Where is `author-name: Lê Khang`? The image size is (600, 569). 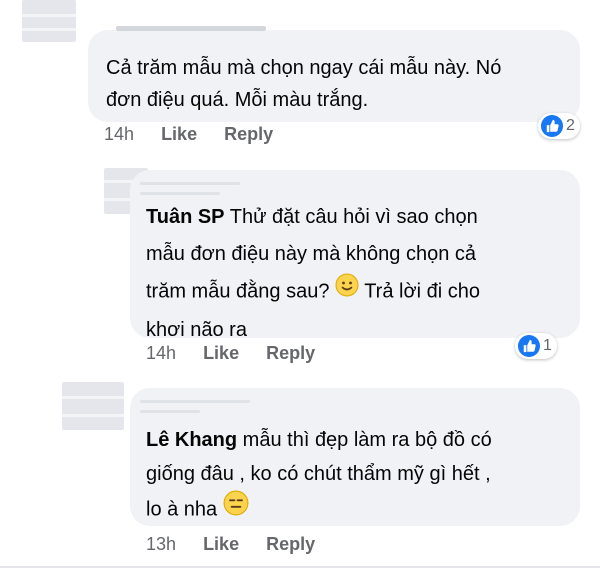 author-name: Lê Khang is located at coordinates (191, 440).